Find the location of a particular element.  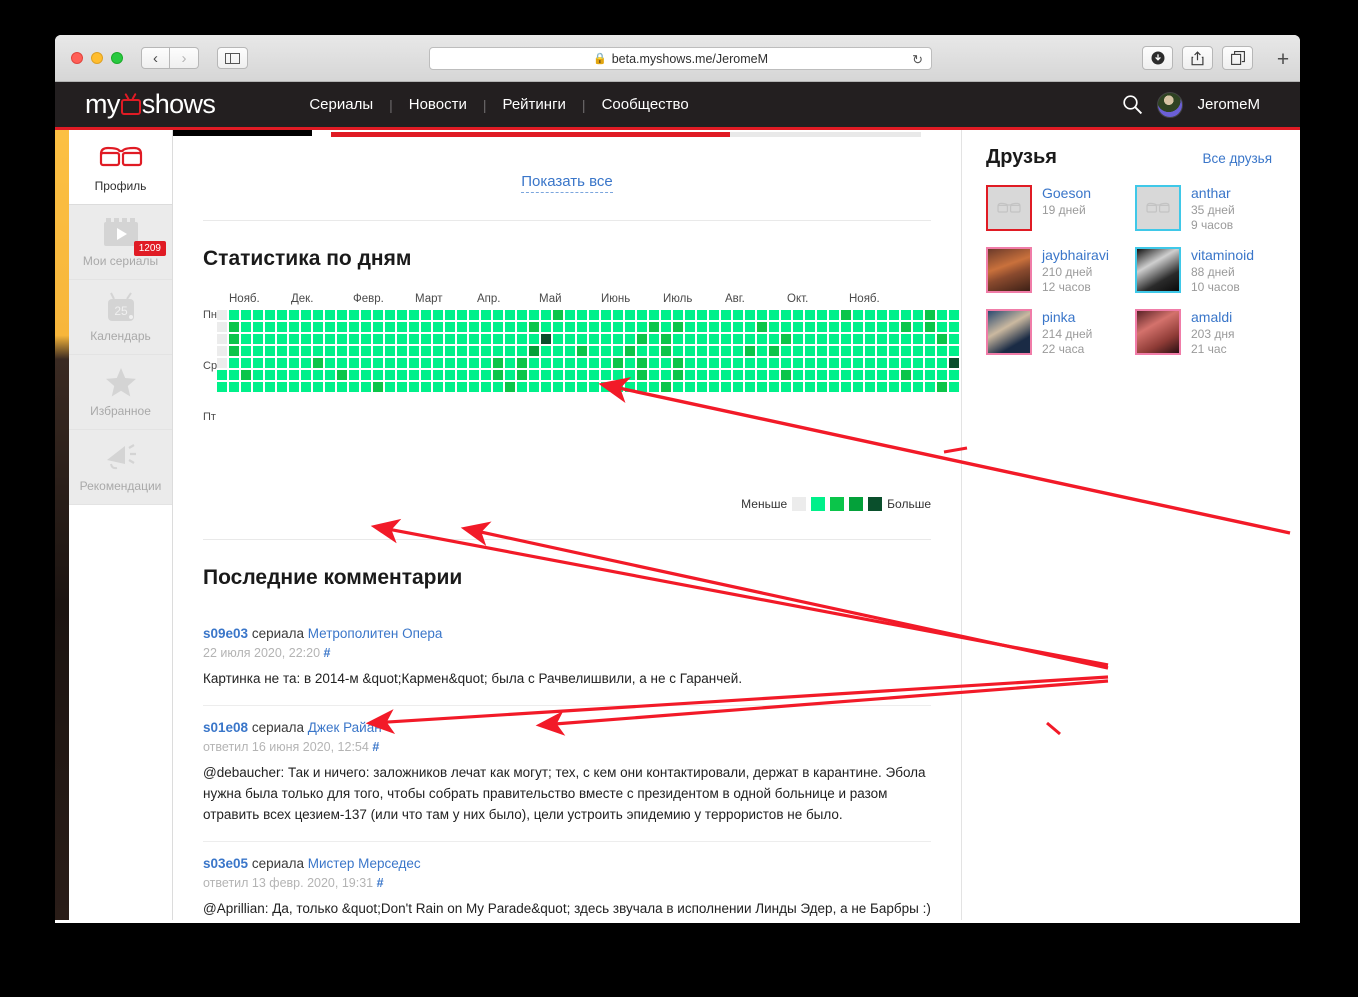

friend-name: jaybhairavi is located at coordinates (1075, 255).